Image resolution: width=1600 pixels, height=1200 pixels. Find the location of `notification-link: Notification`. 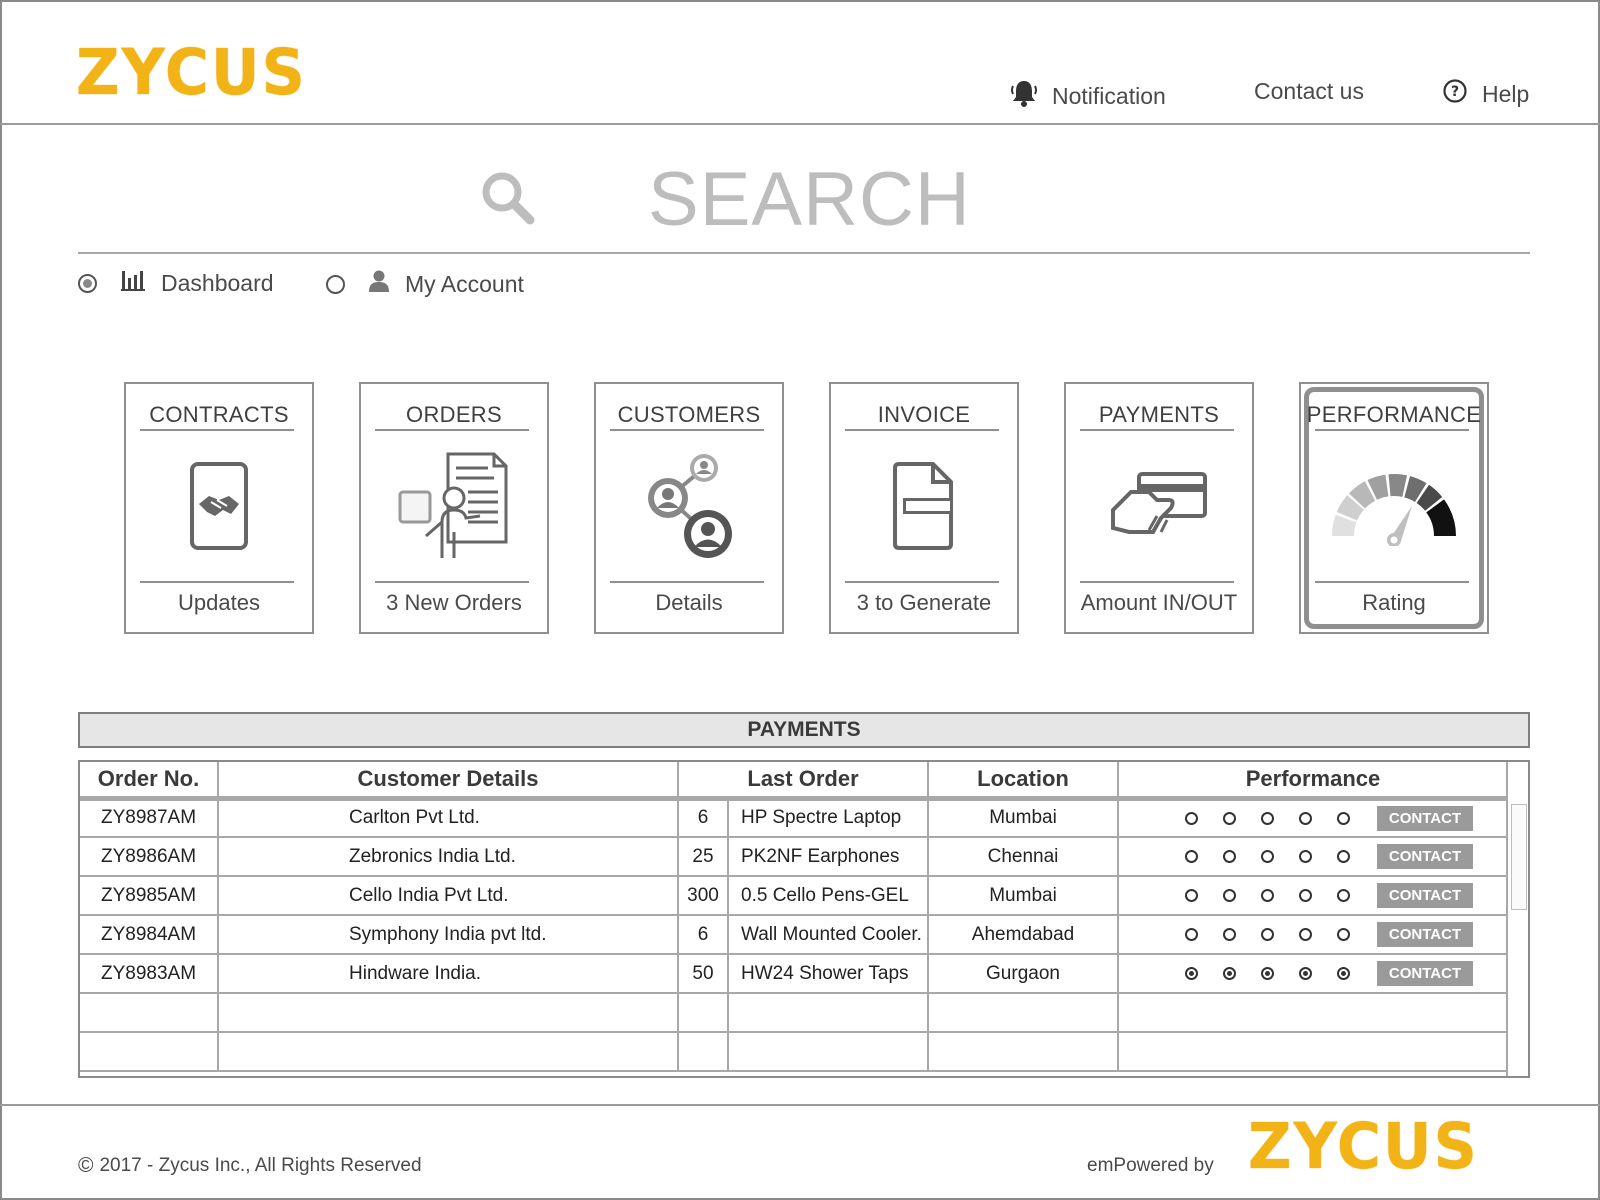

notification-link: Notification is located at coordinates (1088, 96).